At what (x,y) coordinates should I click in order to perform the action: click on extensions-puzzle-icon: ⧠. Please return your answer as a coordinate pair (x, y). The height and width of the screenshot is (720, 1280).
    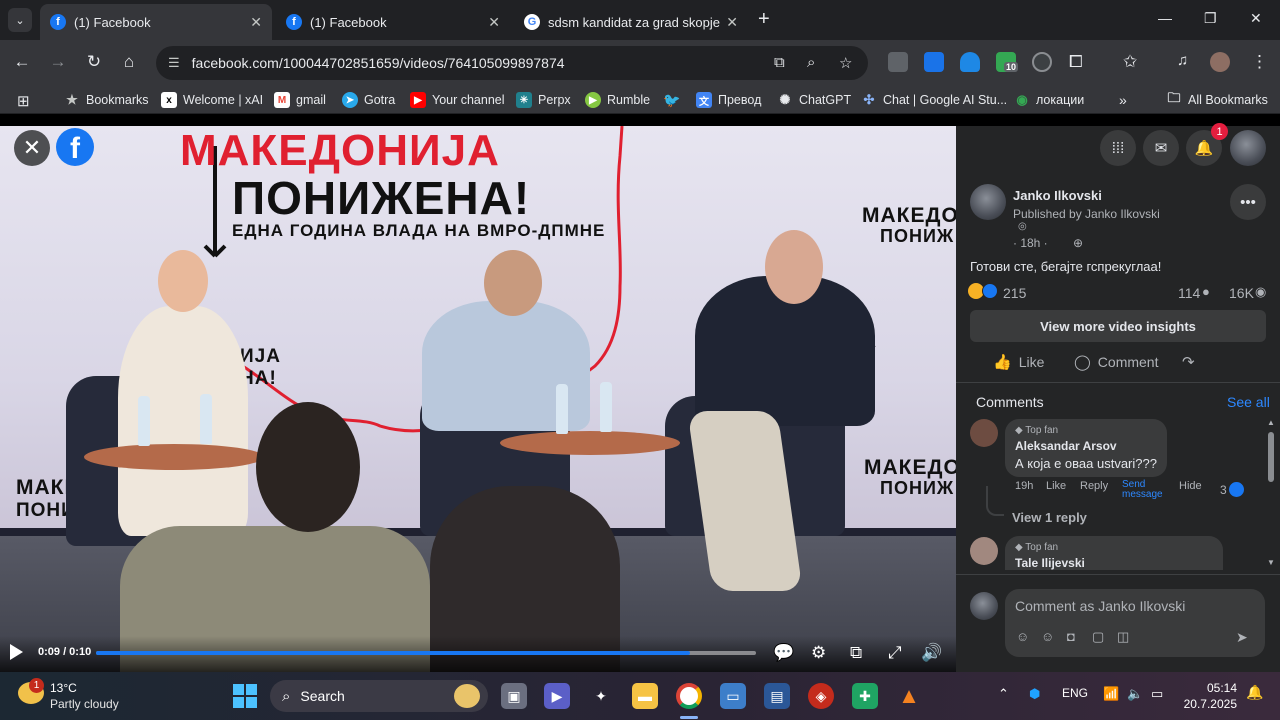
    Looking at the image, I should click on (1076, 62).